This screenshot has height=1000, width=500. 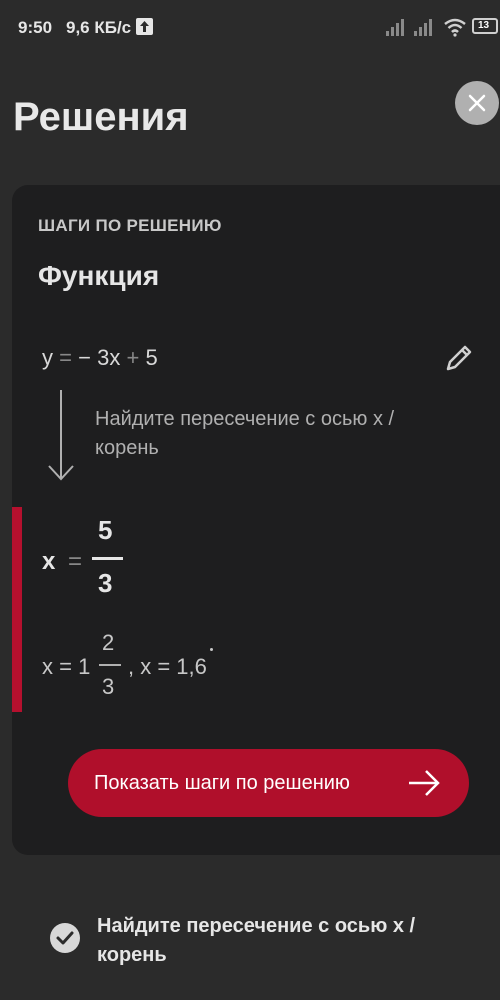 I want to click on step-title: Найдите пересечение с осью x / корень, so click(x=282, y=941).